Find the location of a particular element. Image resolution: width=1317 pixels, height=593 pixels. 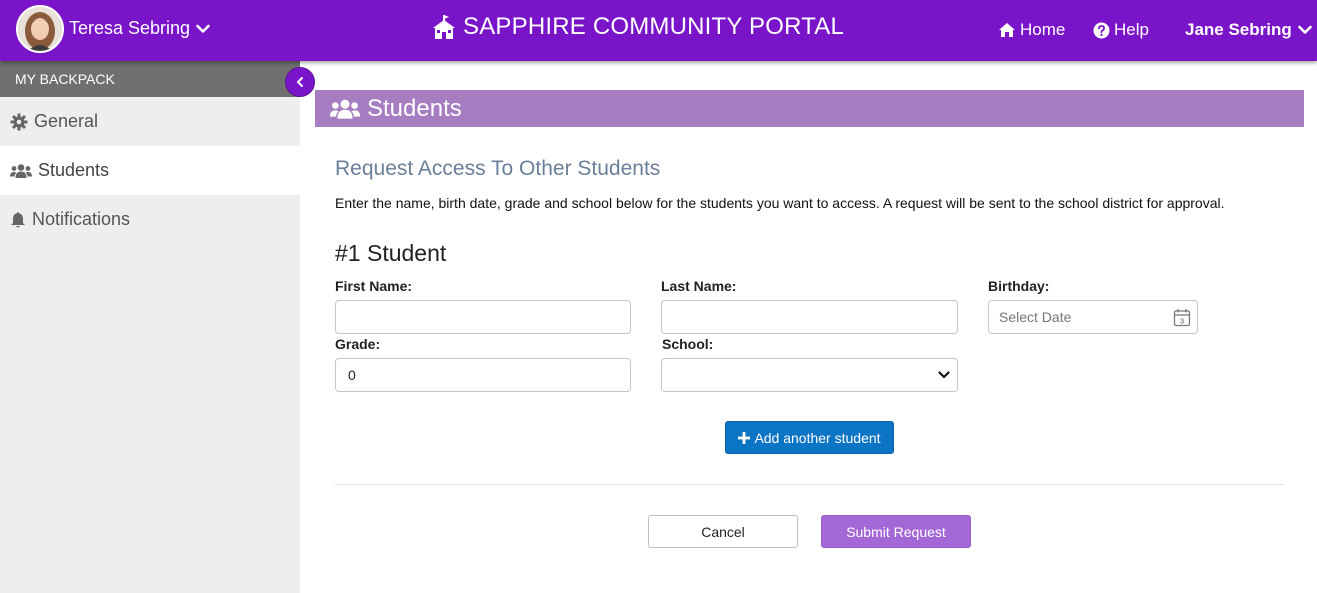

grade-field is located at coordinates (483, 375).